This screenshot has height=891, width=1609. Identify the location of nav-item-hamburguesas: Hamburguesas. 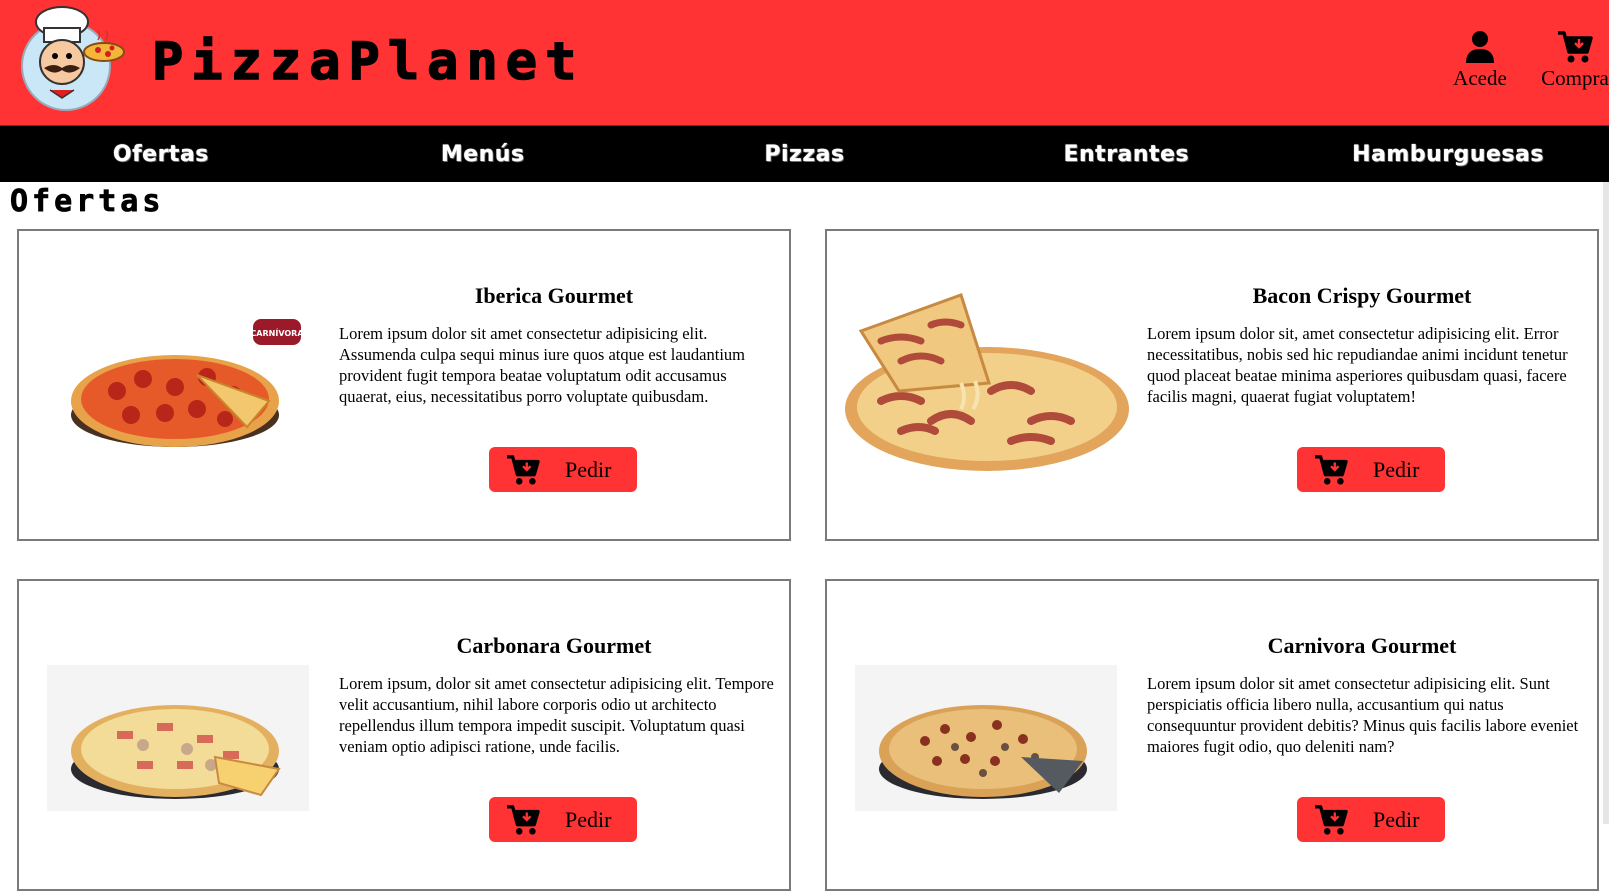
(1448, 154).